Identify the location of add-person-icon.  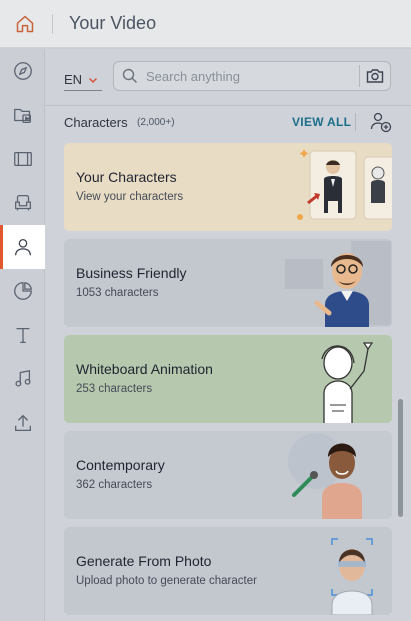
(381, 122).